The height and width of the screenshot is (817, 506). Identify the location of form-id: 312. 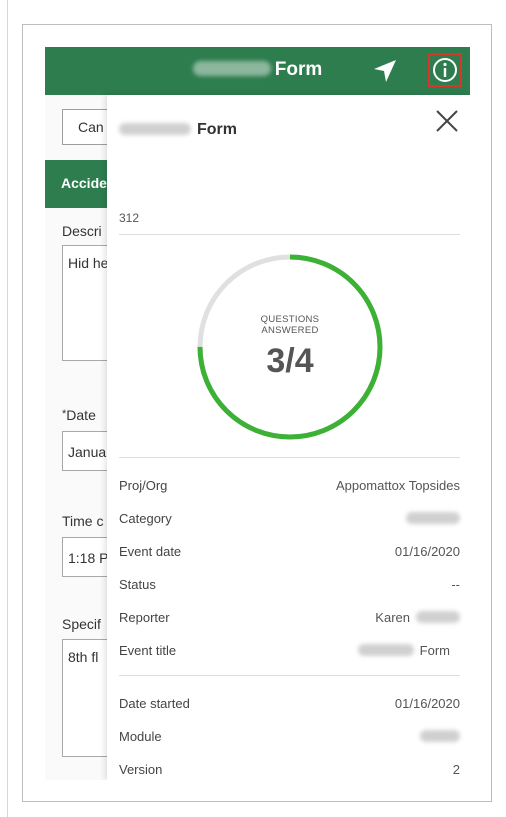
(129, 218).